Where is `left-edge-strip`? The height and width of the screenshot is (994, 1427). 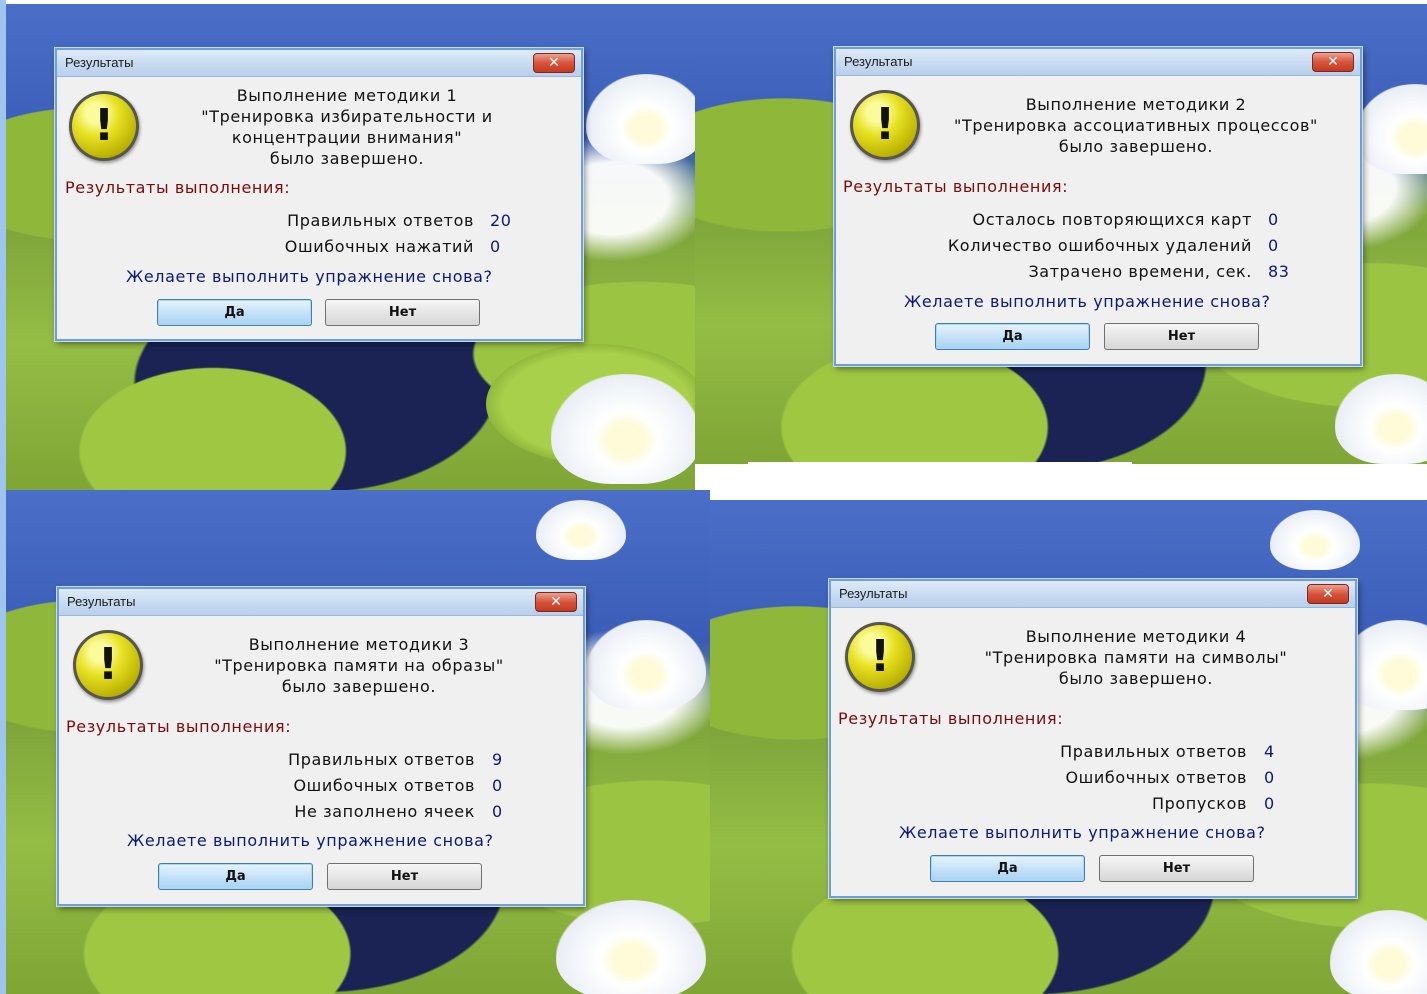
left-edge-strip is located at coordinates (3, 497).